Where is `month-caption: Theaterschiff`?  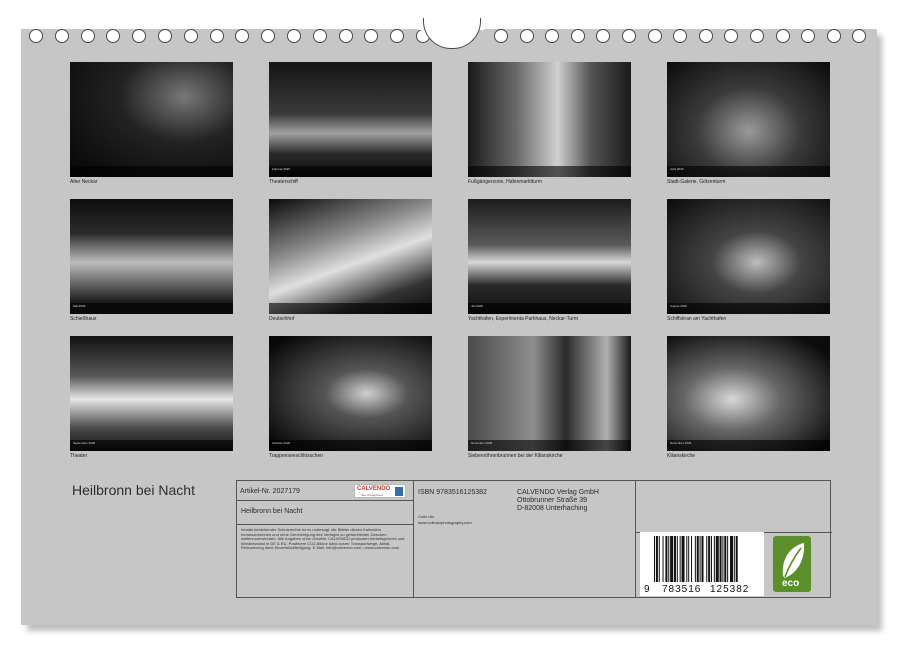 month-caption: Theaterschiff is located at coordinates (283, 182).